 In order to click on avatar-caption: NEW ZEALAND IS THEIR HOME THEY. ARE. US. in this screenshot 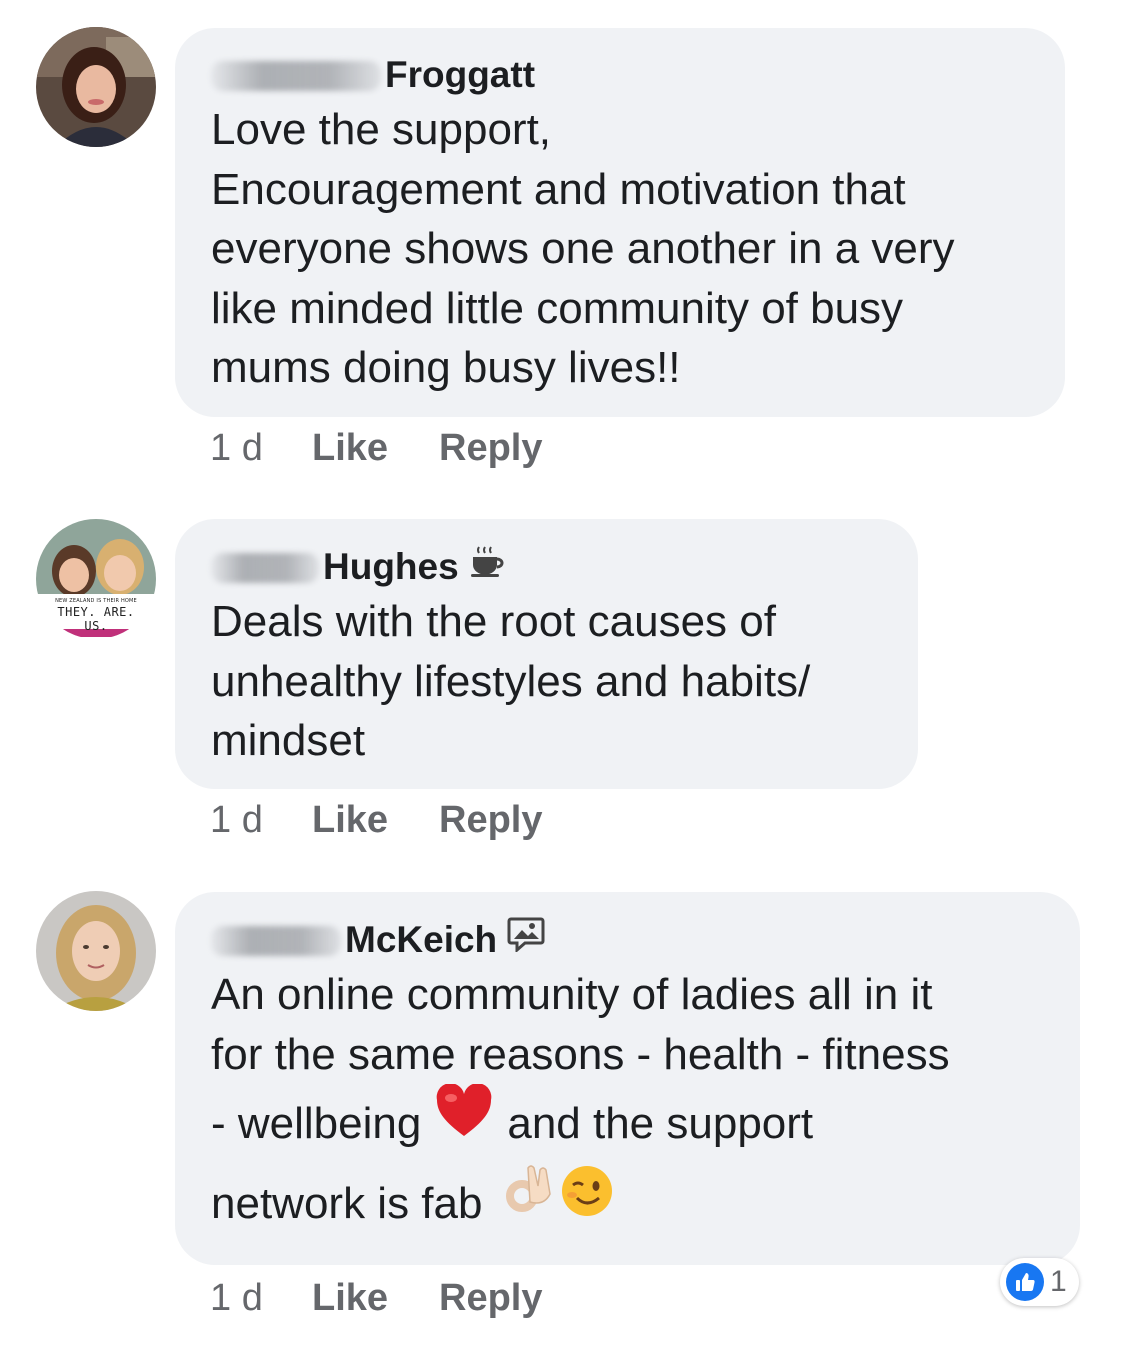, I will do `click(96, 615)`.